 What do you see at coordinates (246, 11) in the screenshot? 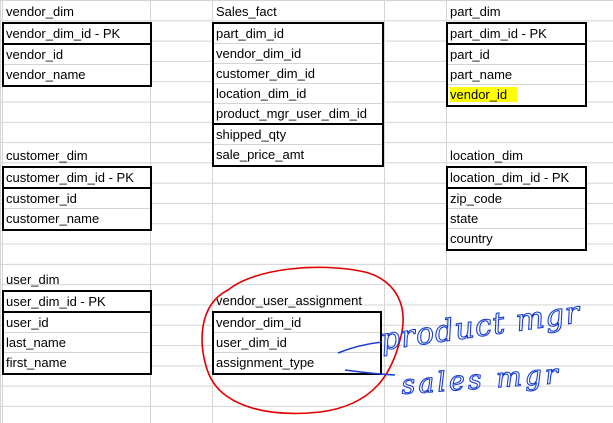
I see `sales-fact-title: Sales_fact` at bounding box center [246, 11].